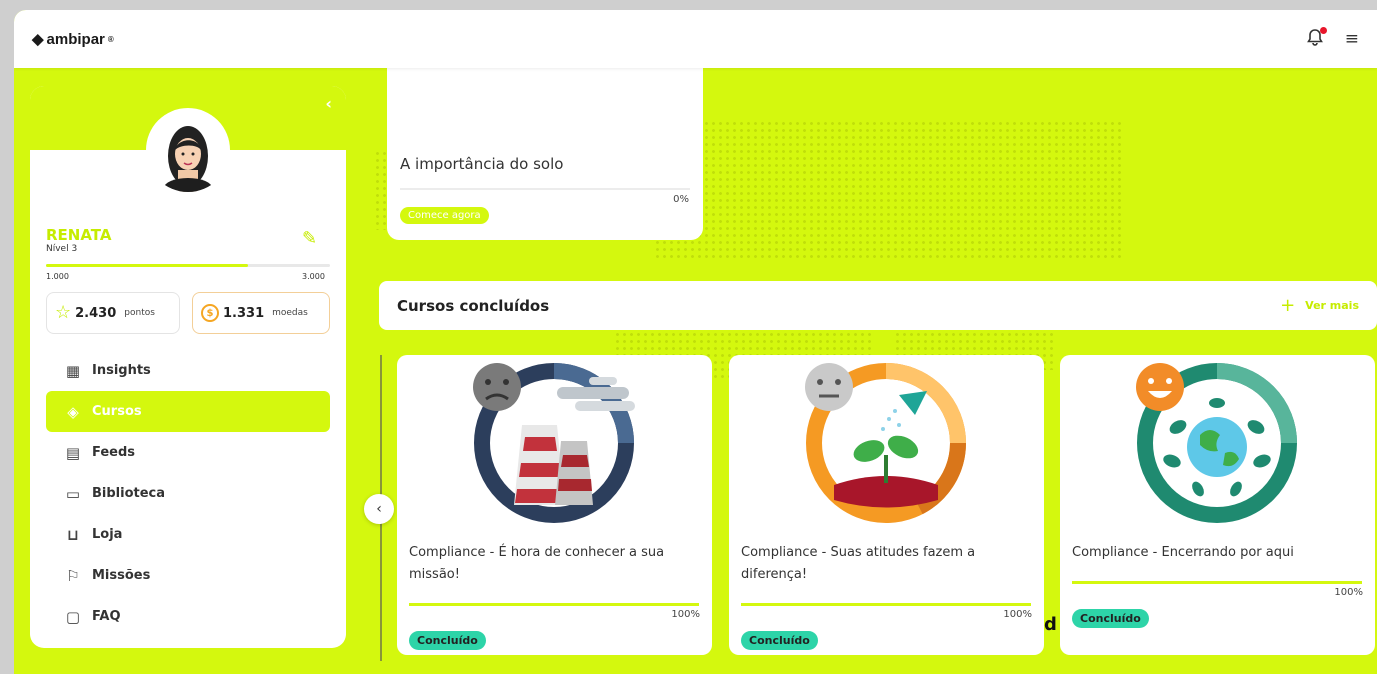 The image size is (1377, 674). Describe the element at coordinates (554, 443) in the screenshot. I see `course-illustration-factory` at that location.